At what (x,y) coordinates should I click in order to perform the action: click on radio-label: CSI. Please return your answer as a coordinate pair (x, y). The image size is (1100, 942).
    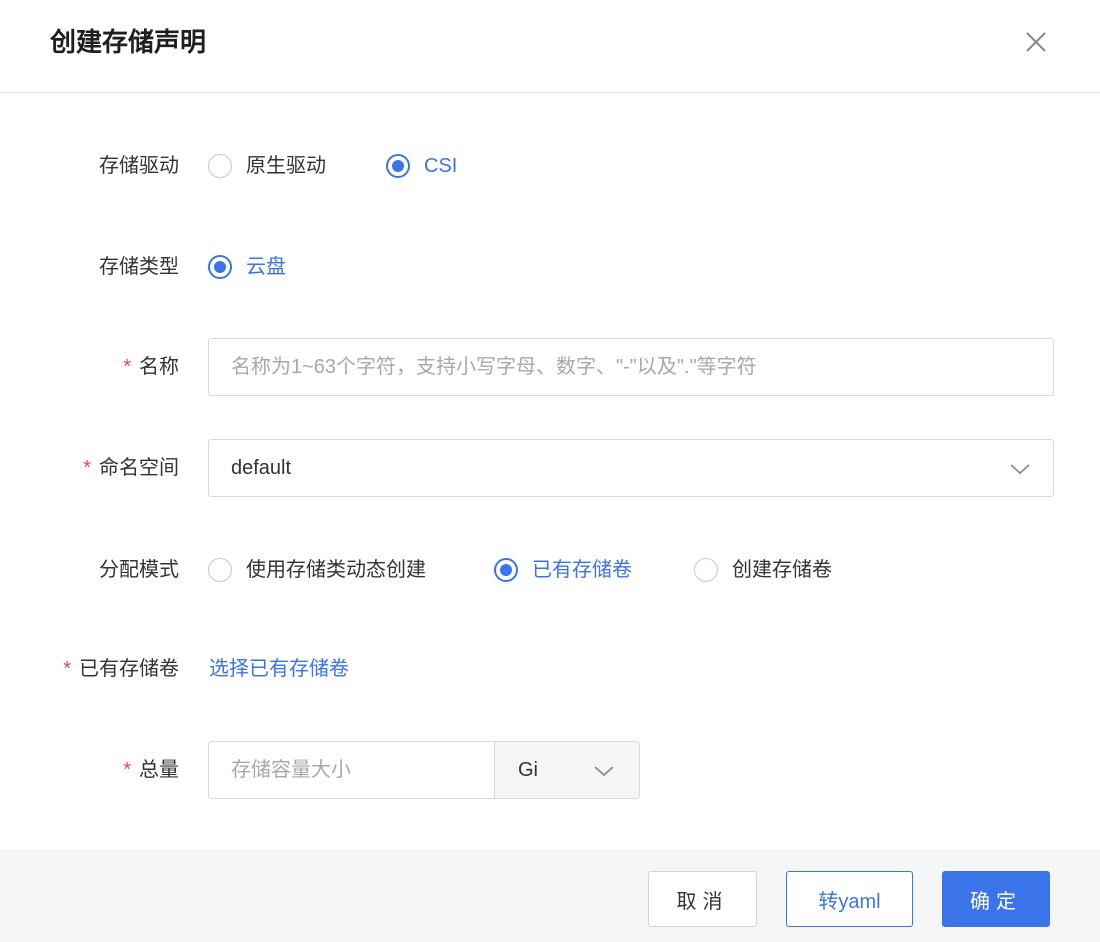
    Looking at the image, I should click on (441, 166).